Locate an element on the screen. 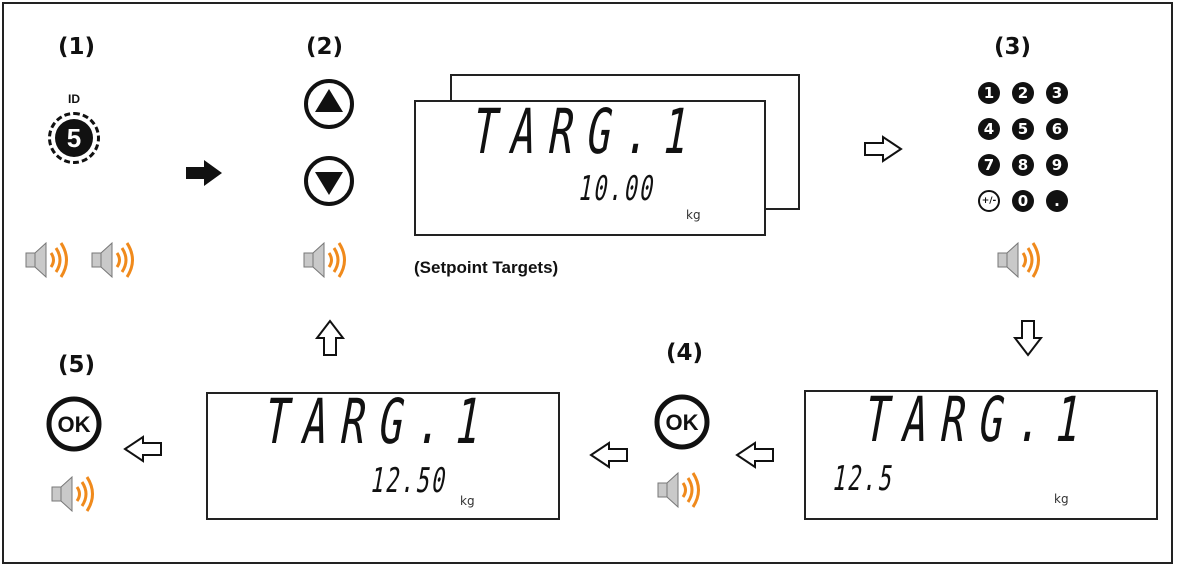 The image size is (1179, 568). arrow-right-solid-icon is located at coordinates (204, 173).